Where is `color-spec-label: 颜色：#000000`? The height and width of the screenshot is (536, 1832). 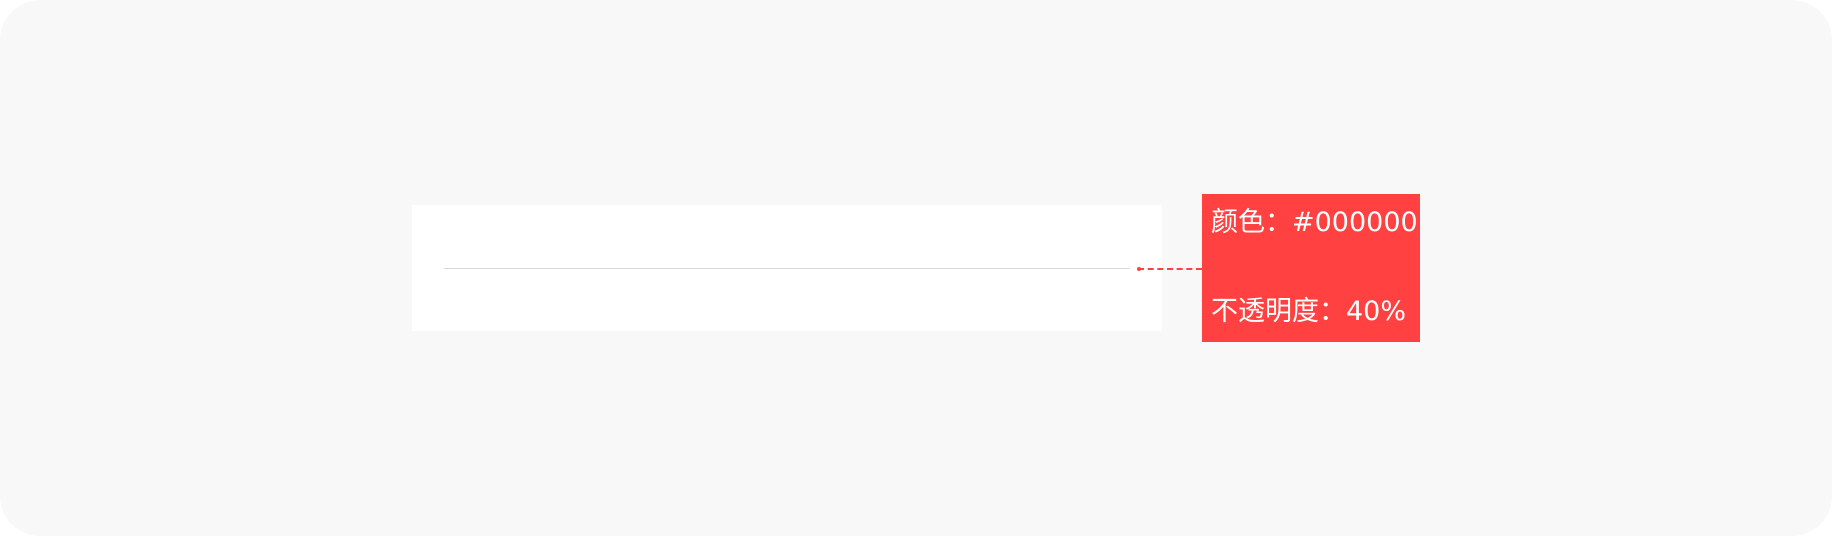
color-spec-label: 颜色：#000000 is located at coordinates (1314, 222).